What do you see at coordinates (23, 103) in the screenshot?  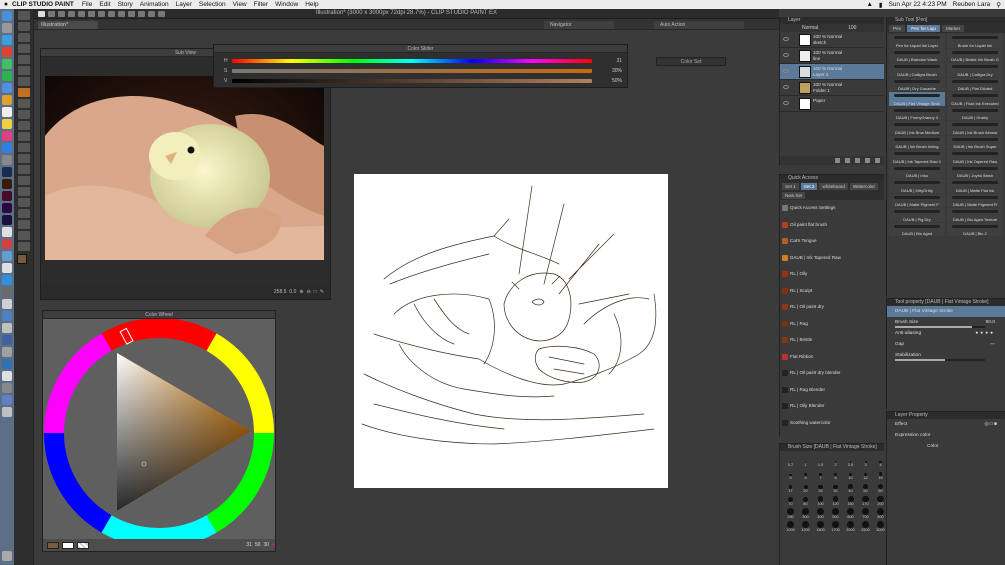 I see `pencil-tool-icon` at bounding box center [23, 103].